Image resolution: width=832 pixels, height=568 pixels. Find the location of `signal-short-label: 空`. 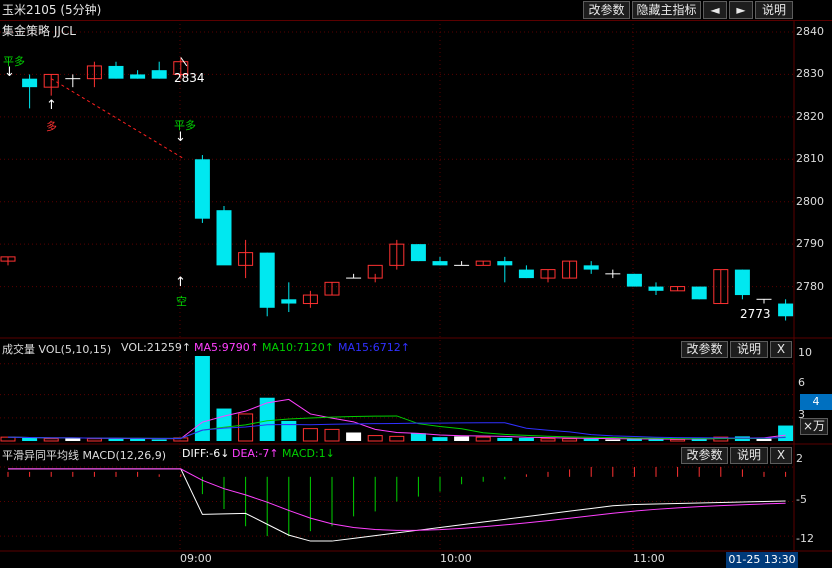

signal-short-label: 空 is located at coordinates (181, 301).